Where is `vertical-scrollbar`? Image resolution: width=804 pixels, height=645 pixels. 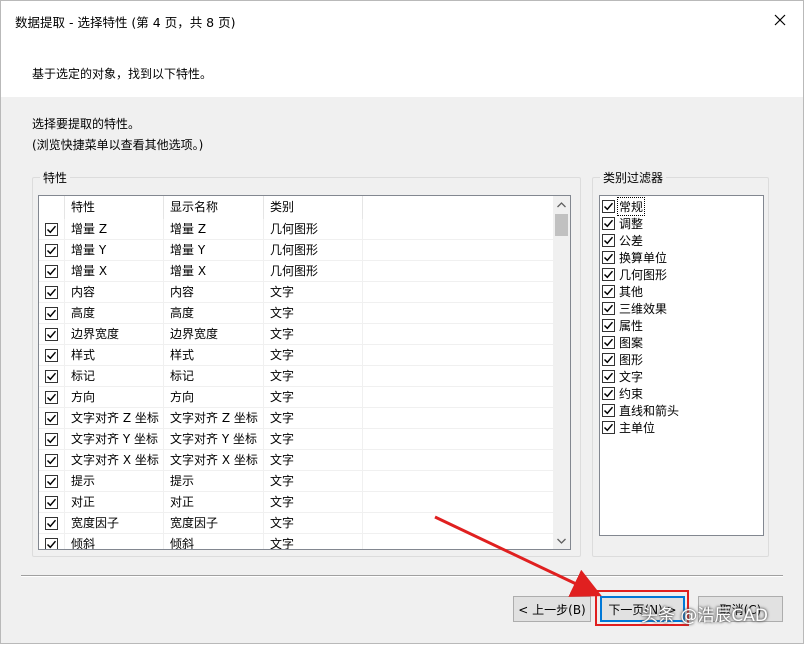 vertical-scrollbar is located at coordinates (561, 372).